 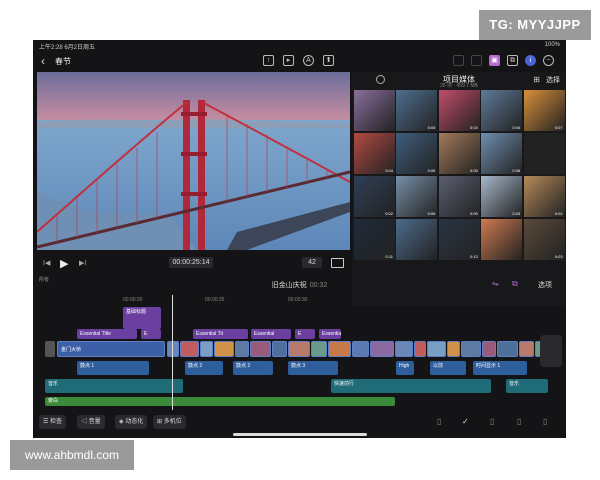 I want to click on thumbnail-duration: 0:08, so click(x=516, y=170).